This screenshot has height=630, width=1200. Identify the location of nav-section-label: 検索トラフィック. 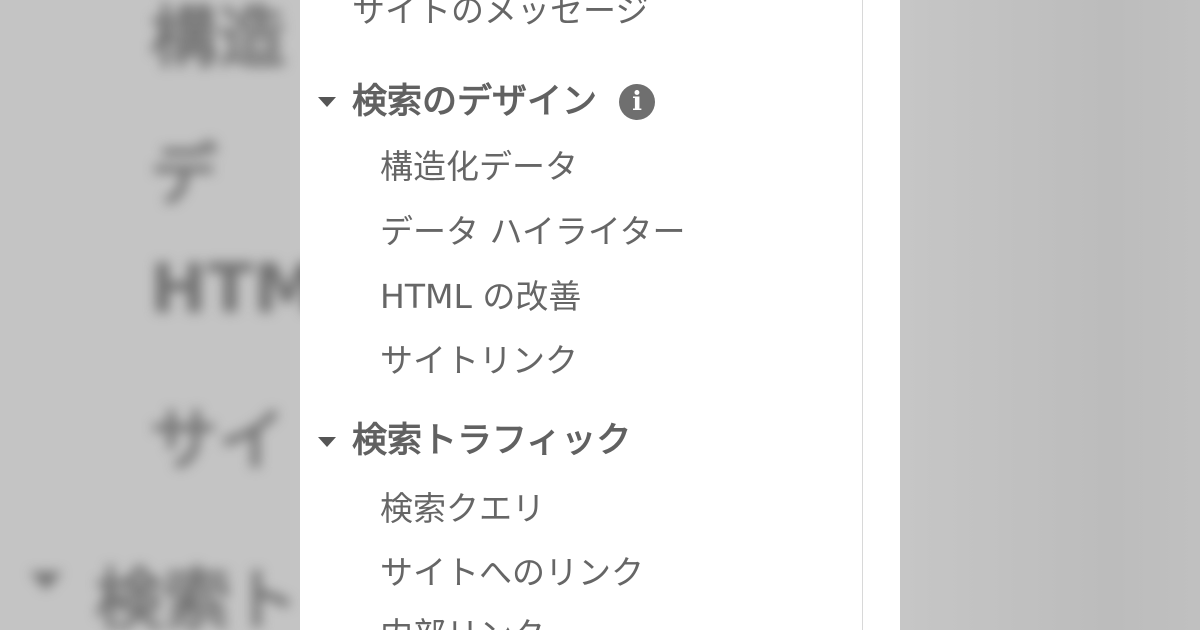
(492, 441).